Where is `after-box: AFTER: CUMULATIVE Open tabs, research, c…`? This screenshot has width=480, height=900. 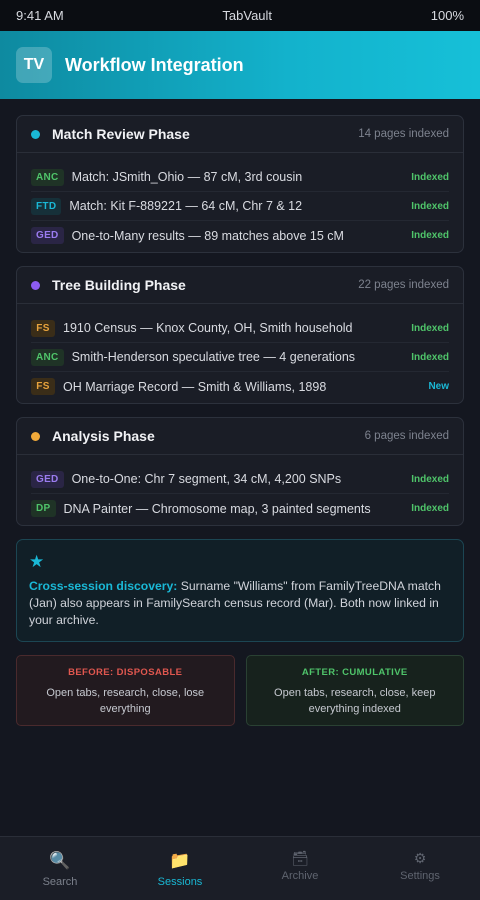 after-box: AFTER: CUMULATIVE Open tabs, research, c… is located at coordinates (354, 690).